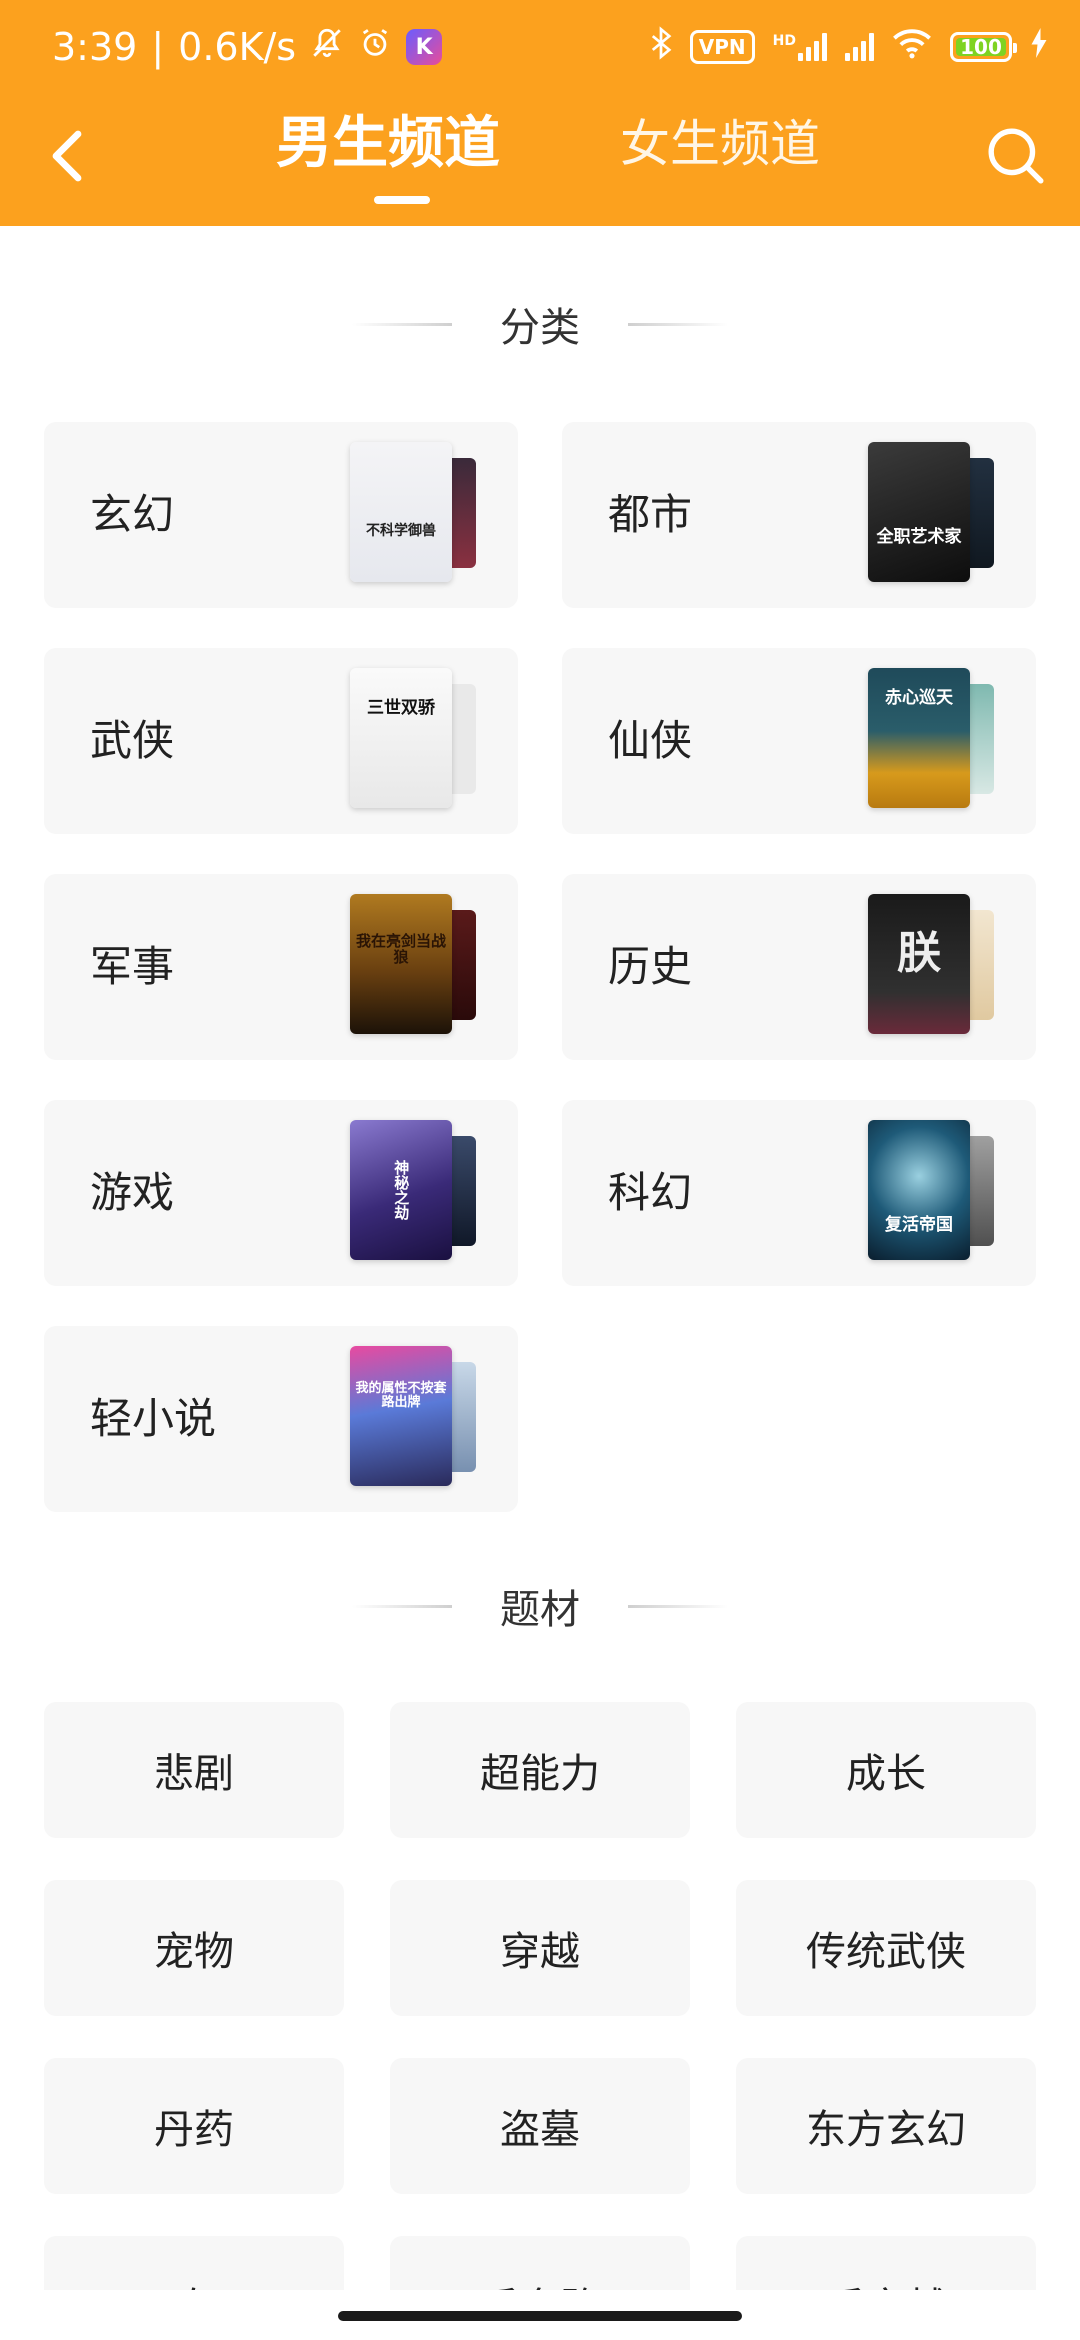  I want to click on status-time: 3:39, so click(95, 47).